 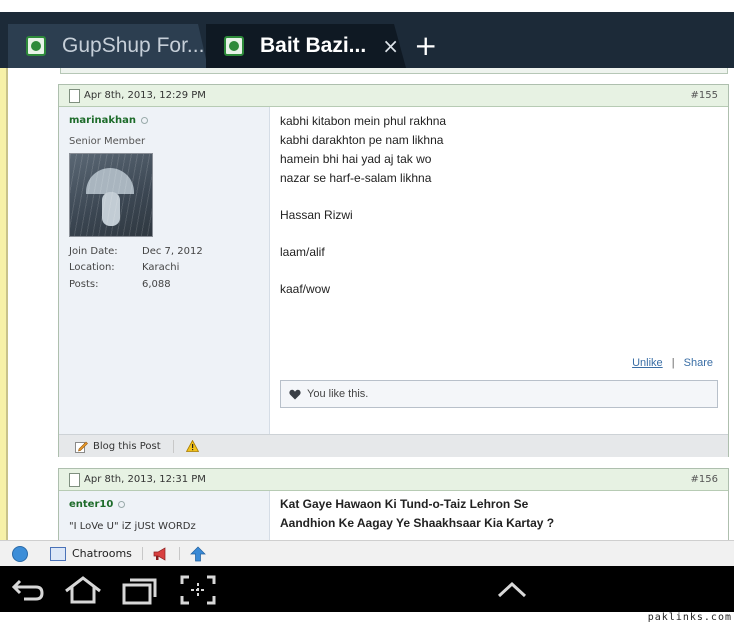 I want to click on chatrooms-icon, so click(x=58, y=553).